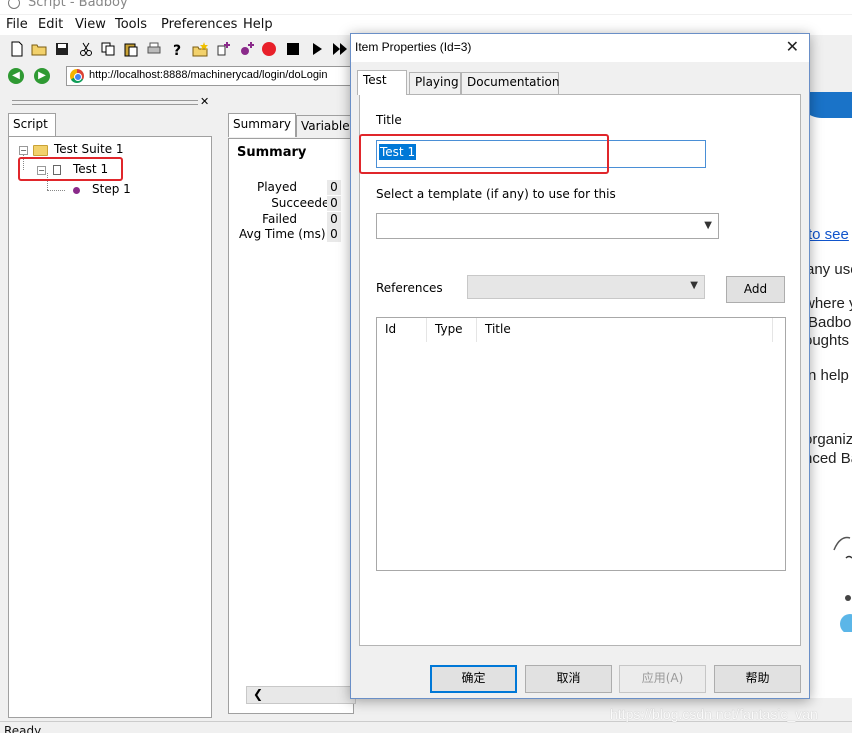  I want to click on browser-text-line: n help, so click(828, 375).